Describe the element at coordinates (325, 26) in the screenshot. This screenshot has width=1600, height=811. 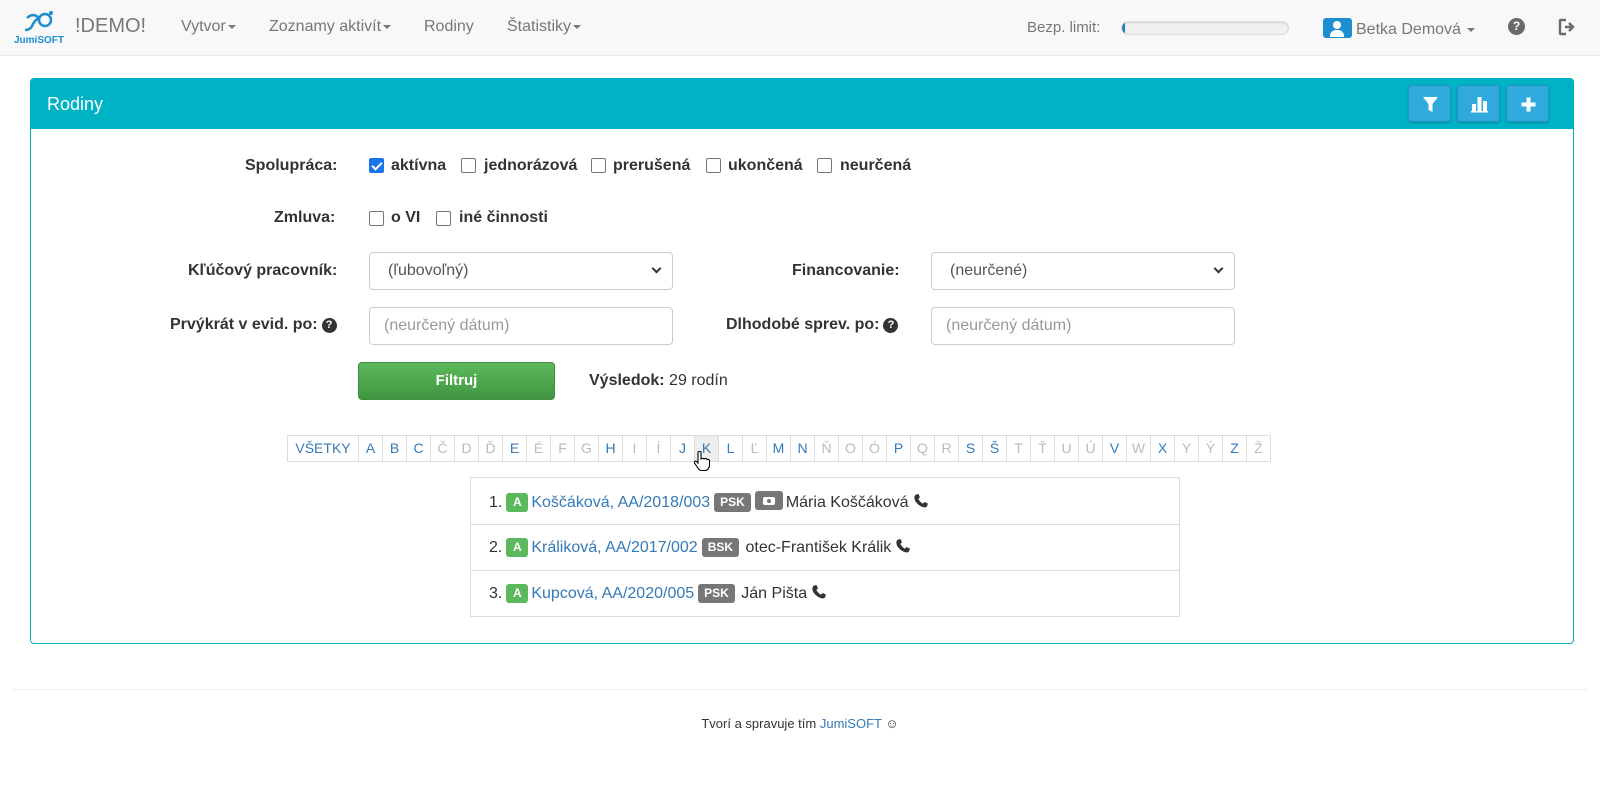
I see `nav-zoznamy-label: Zoznamy aktivít` at that location.